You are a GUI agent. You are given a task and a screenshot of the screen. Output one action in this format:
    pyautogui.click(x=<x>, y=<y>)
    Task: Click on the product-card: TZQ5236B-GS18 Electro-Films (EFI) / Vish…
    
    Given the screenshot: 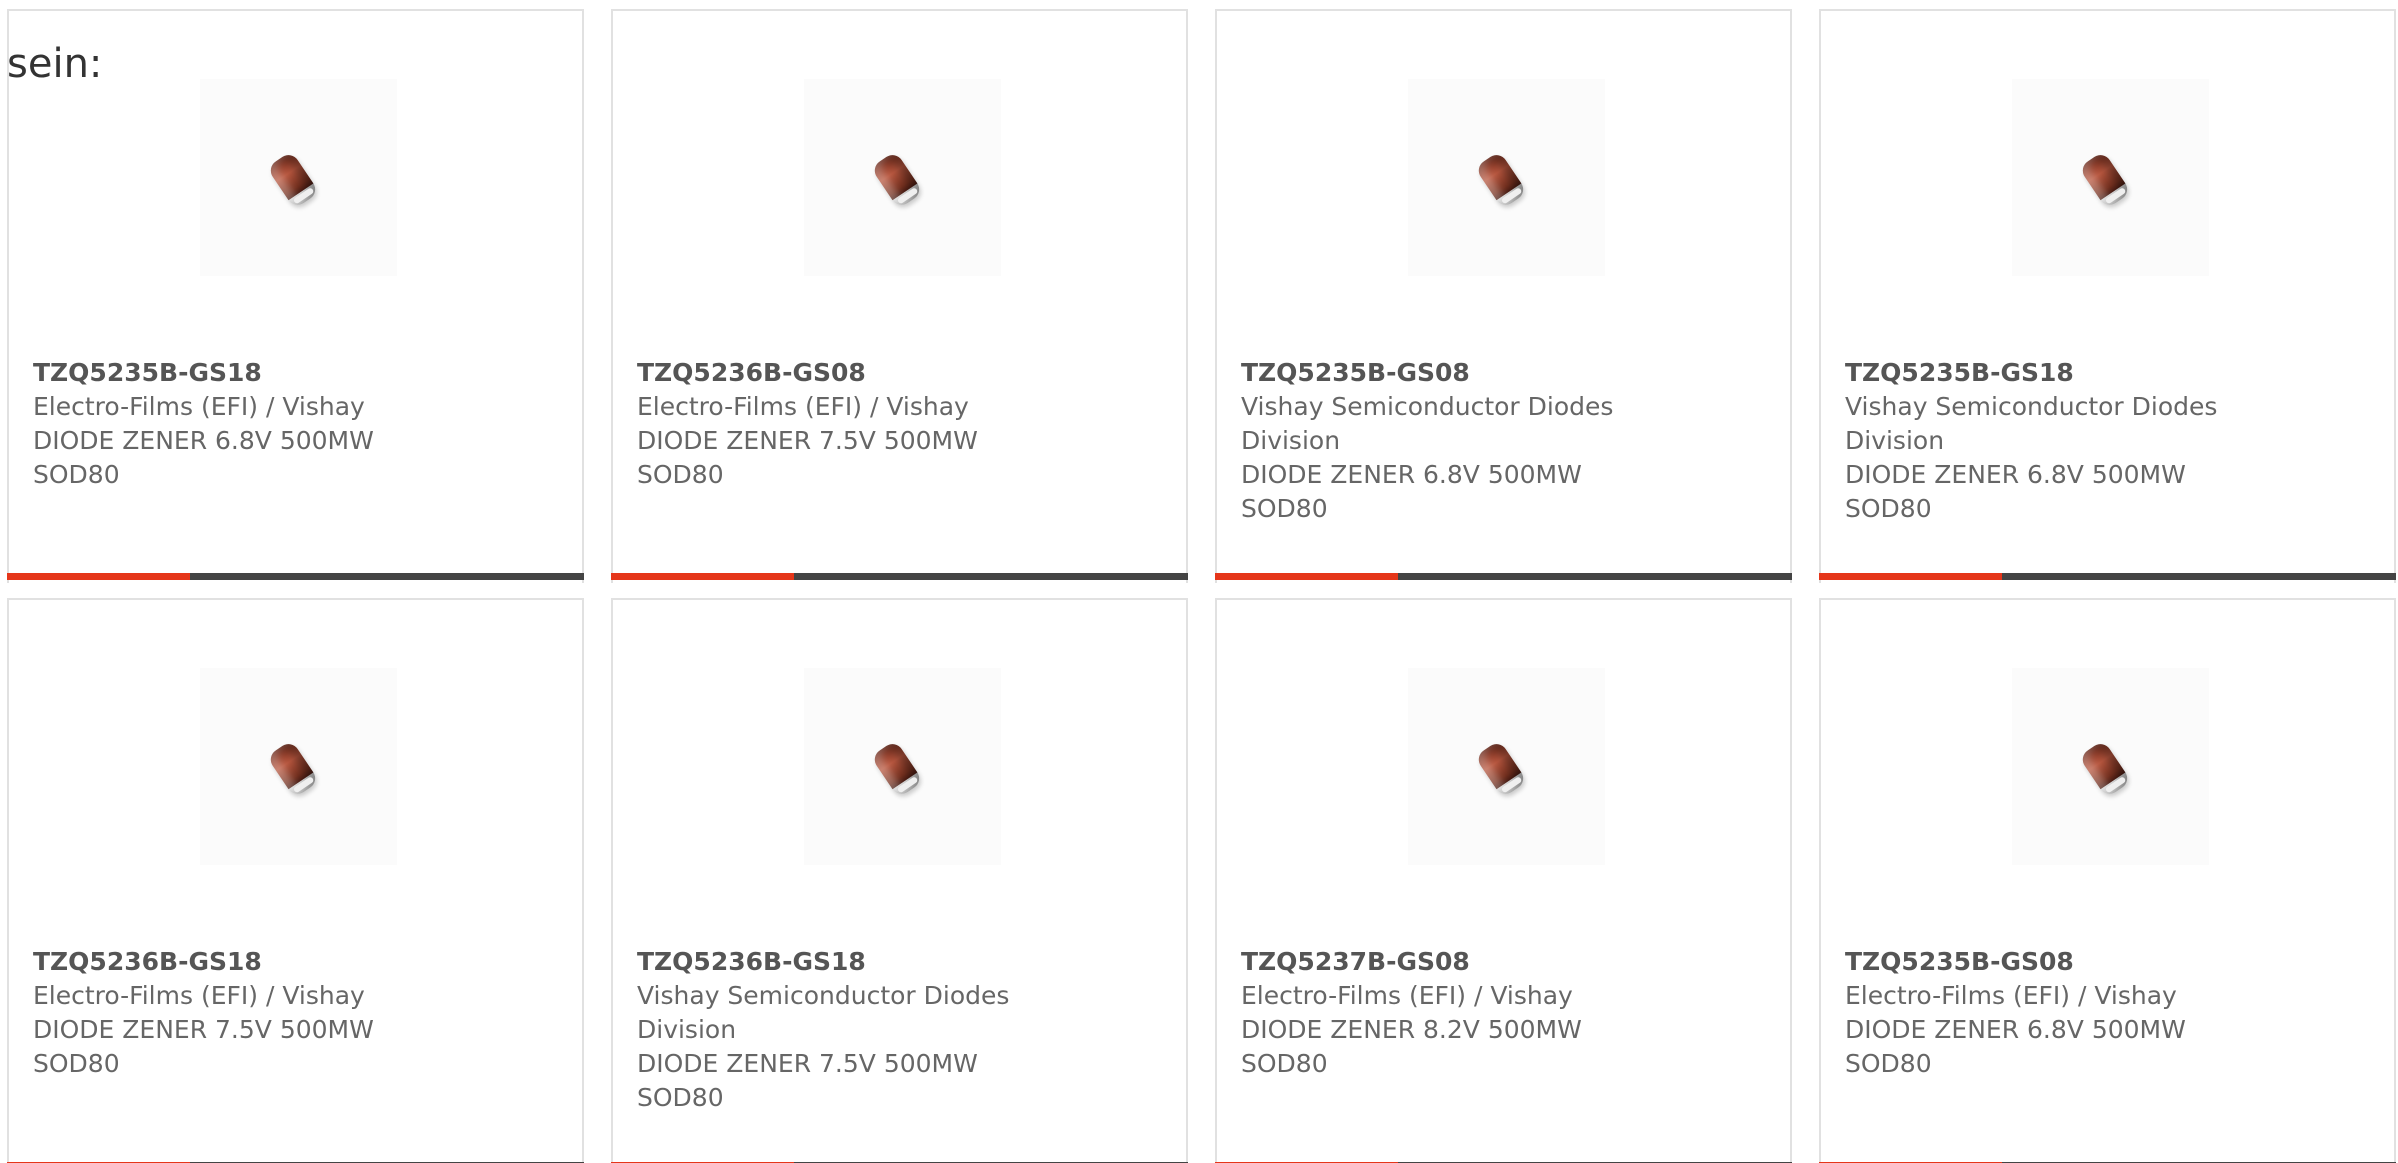 What is the action you would take?
    pyautogui.click(x=295, y=880)
    